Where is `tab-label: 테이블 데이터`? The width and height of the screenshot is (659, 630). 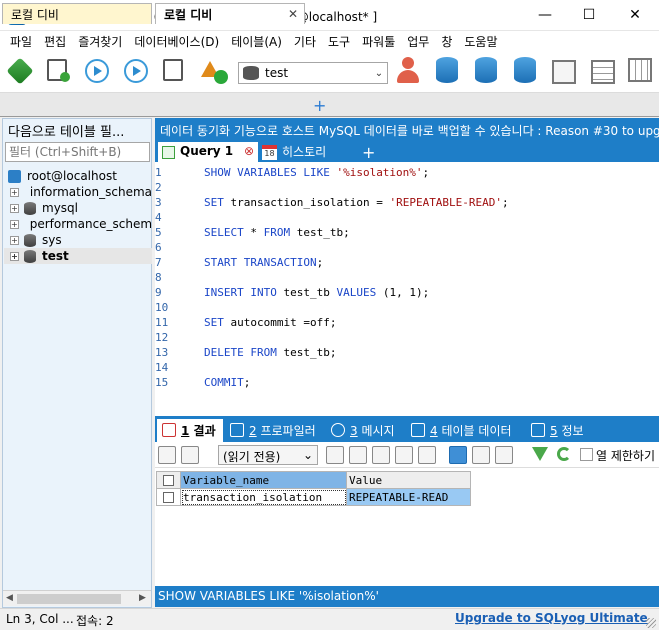
tab-label: 테이블 데이터 is located at coordinates (476, 431).